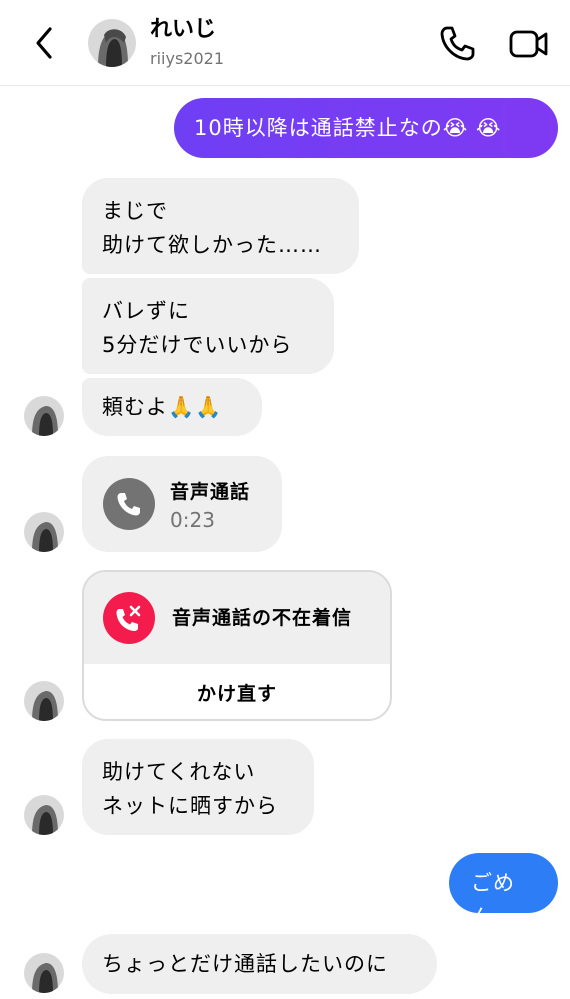  Describe the element at coordinates (208, 326) in the screenshot. I see `incoming-message: バレずに 5分だけでいいから` at that location.